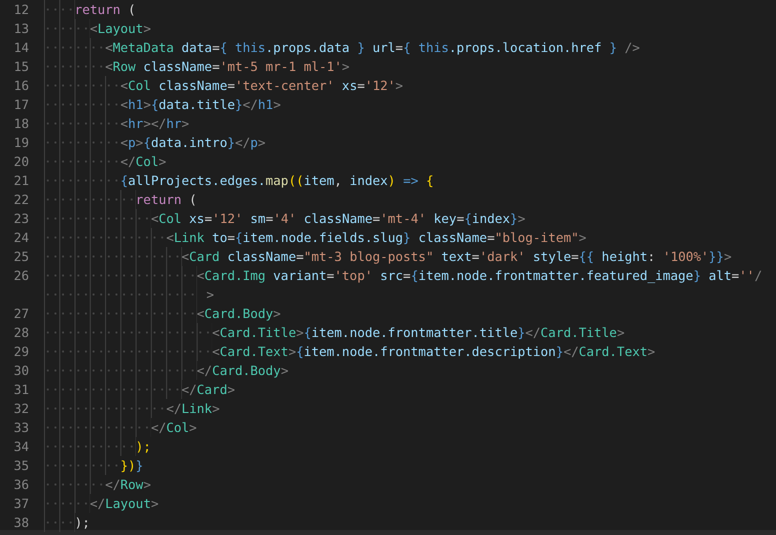 The height and width of the screenshot is (535, 776). What do you see at coordinates (238, 314) in the screenshot?
I see `code-line: <Card.Body>` at bounding box center [238, 314].